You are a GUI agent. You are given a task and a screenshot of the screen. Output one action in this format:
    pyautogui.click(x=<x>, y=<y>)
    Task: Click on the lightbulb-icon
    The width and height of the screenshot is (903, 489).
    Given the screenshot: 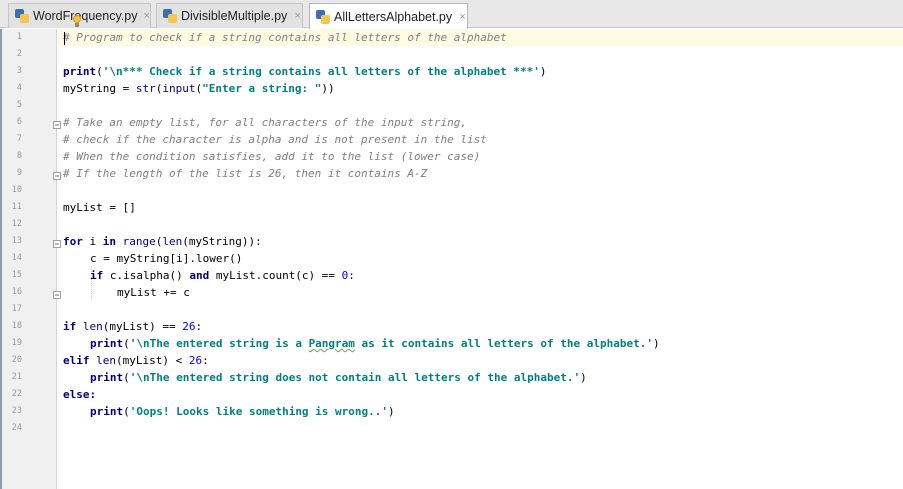 What is the action you would take?
    pyautogui.click(x=77, y=21)
    